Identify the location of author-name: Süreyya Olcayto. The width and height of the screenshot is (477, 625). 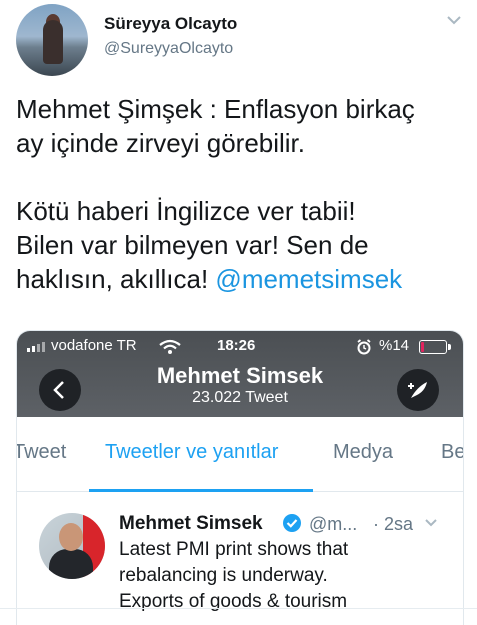
(170, 24).